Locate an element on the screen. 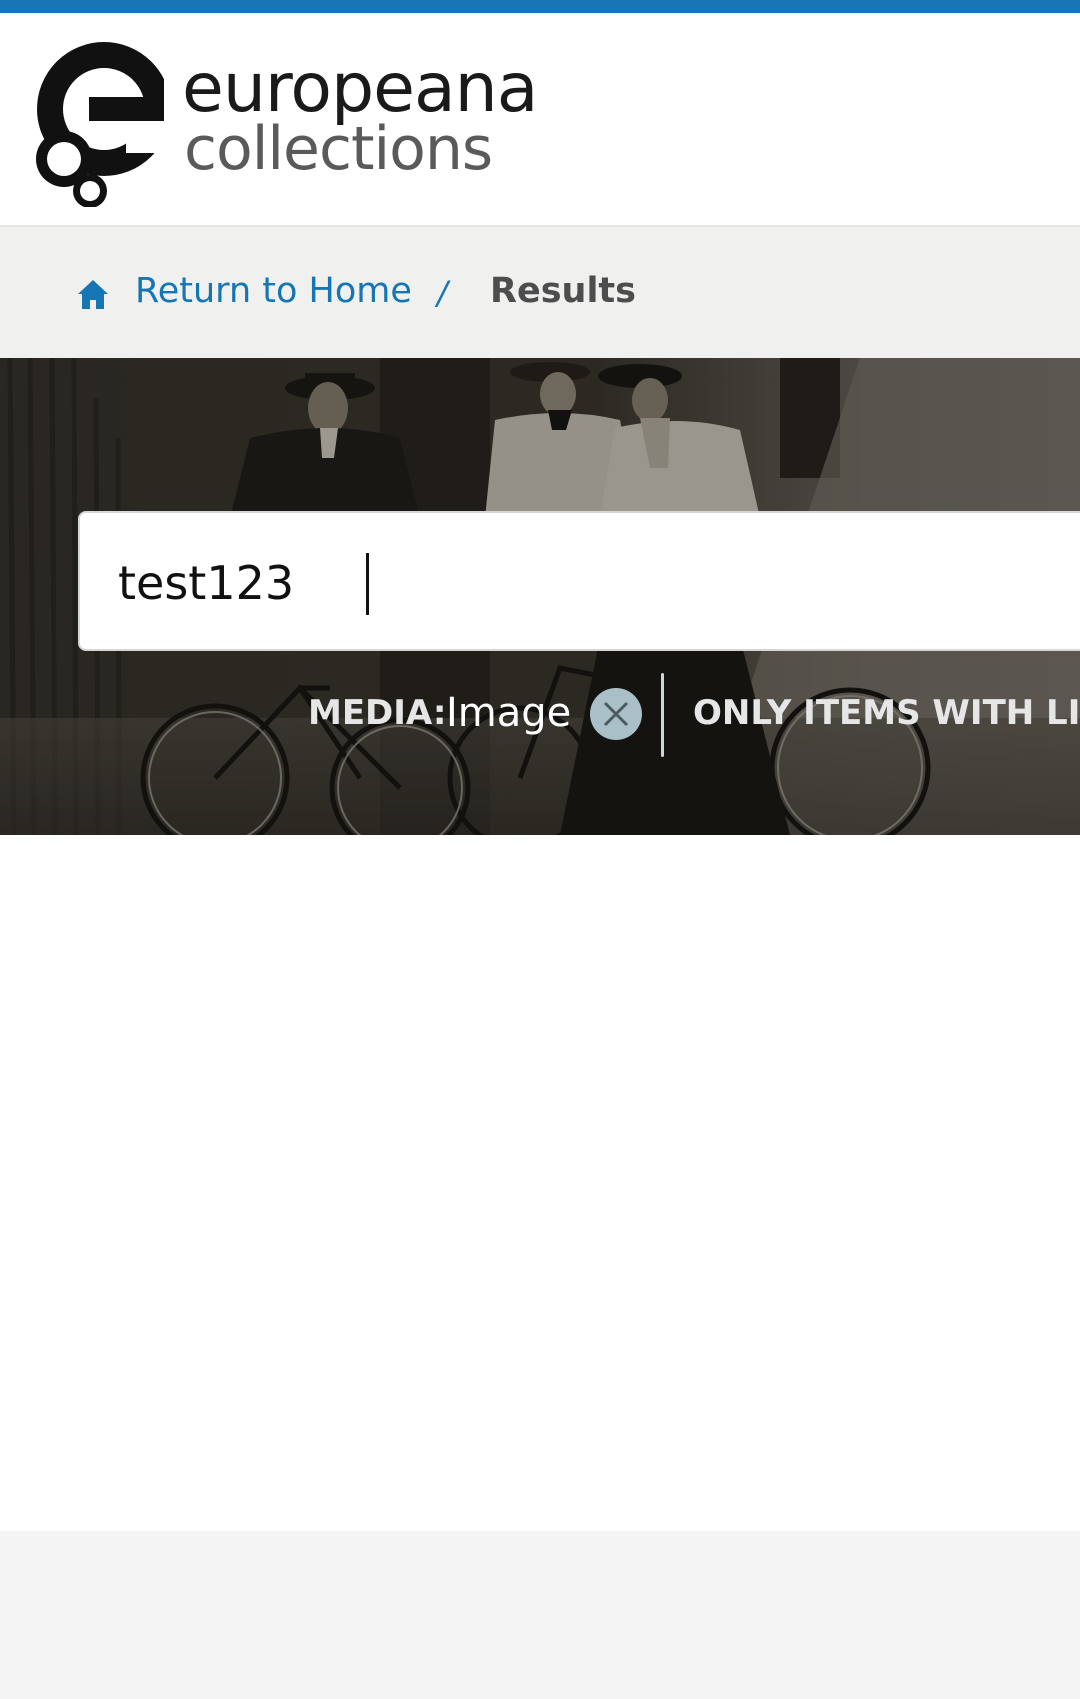 This screenshot has width=1080, height=1699. top-accent-bar is located at coordinates (540, 6).